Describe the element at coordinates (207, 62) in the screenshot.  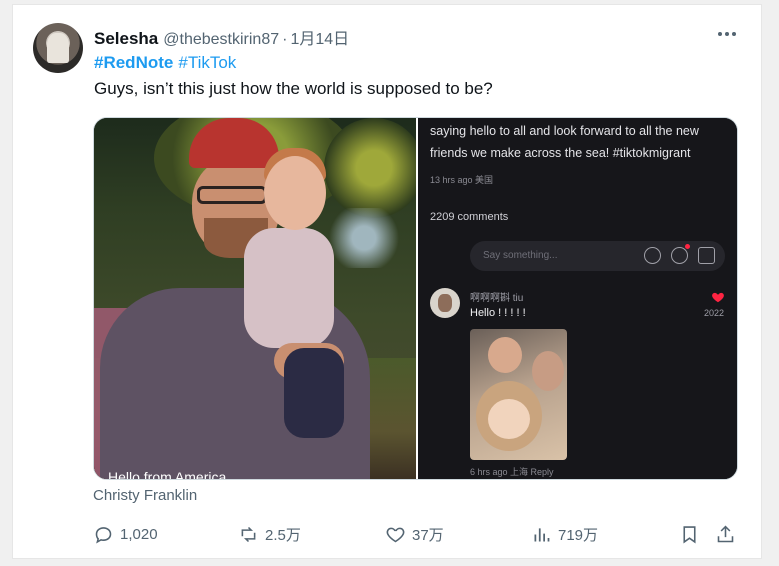
I see `hashtag-tiktok: #TikTok` at that location.